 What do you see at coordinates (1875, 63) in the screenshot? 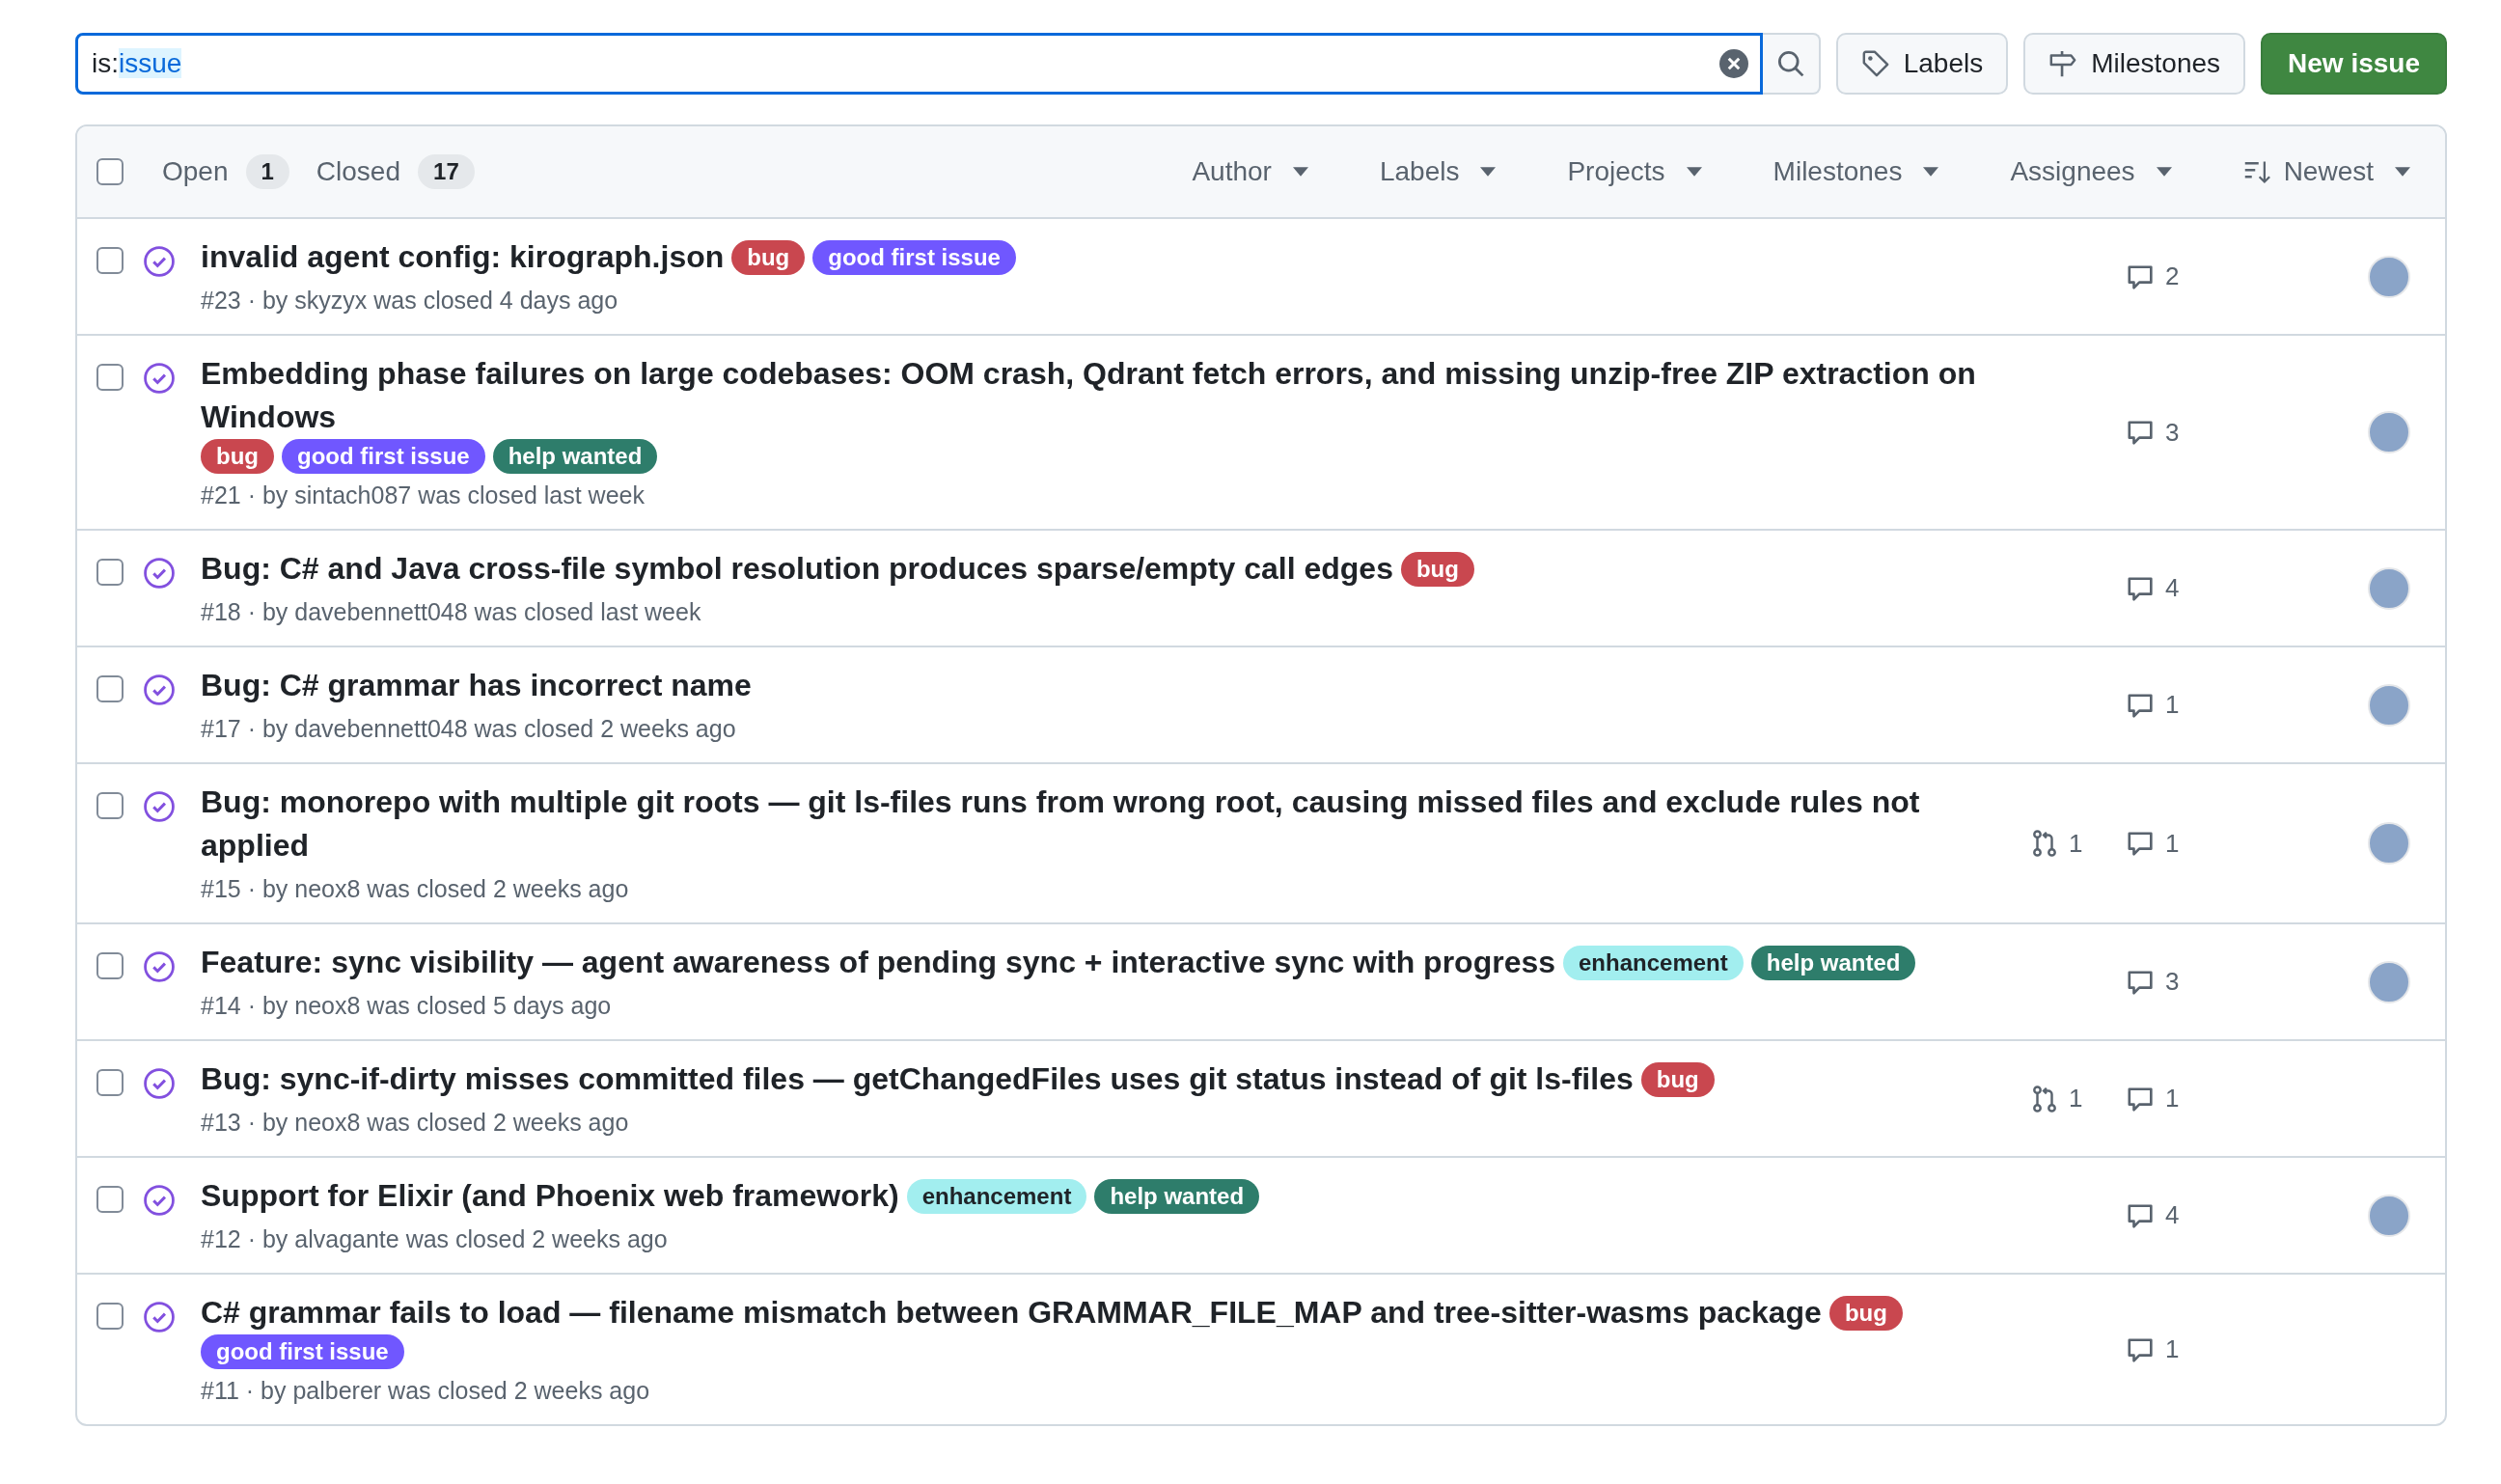
I see `tag-icon` at bounding box center [1875, 63].